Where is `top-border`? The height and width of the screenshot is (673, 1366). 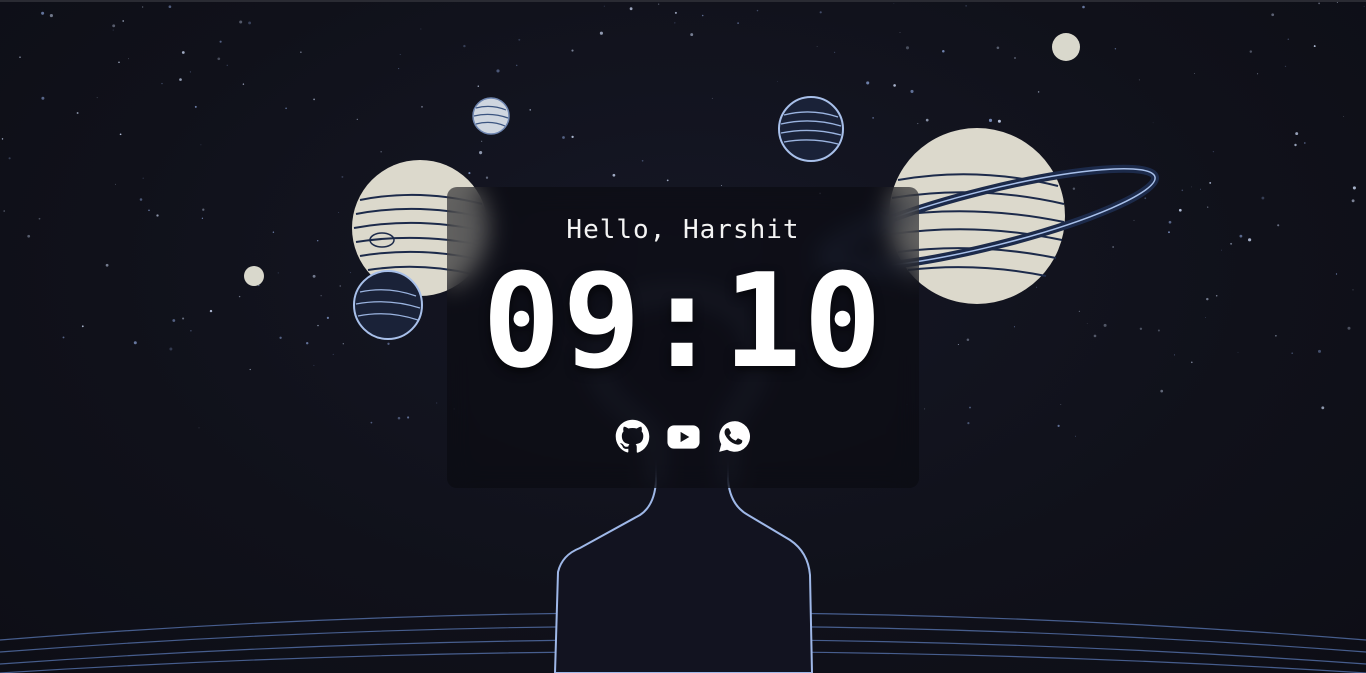
top-border is located at coordinates (683, 1).